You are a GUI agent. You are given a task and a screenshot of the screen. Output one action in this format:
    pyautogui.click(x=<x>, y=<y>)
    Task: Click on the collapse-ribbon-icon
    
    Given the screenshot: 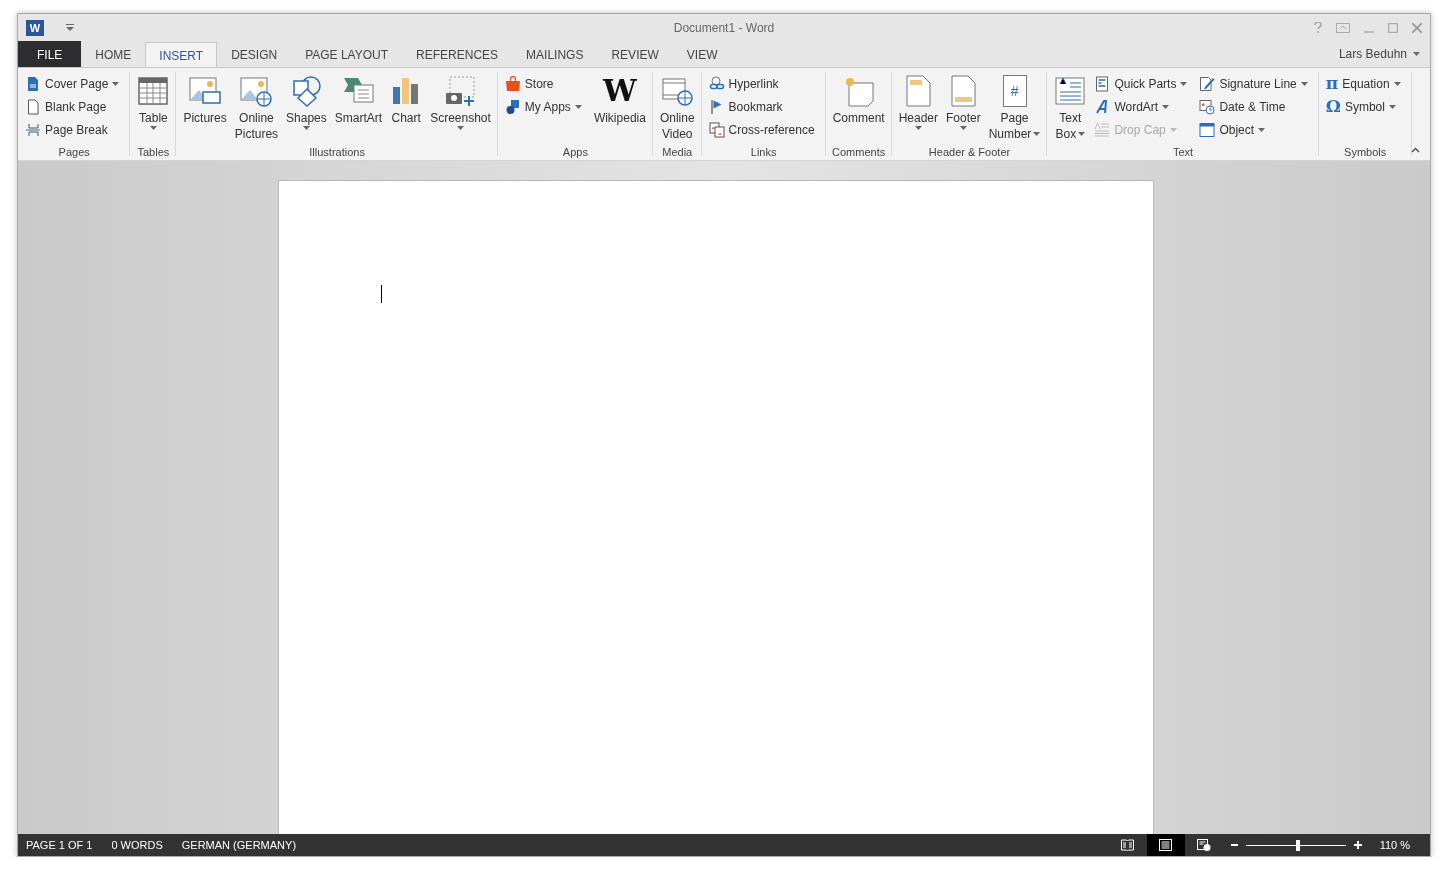 What is the action you would take?
    pyautogui.click(x=1415, y=150)
    